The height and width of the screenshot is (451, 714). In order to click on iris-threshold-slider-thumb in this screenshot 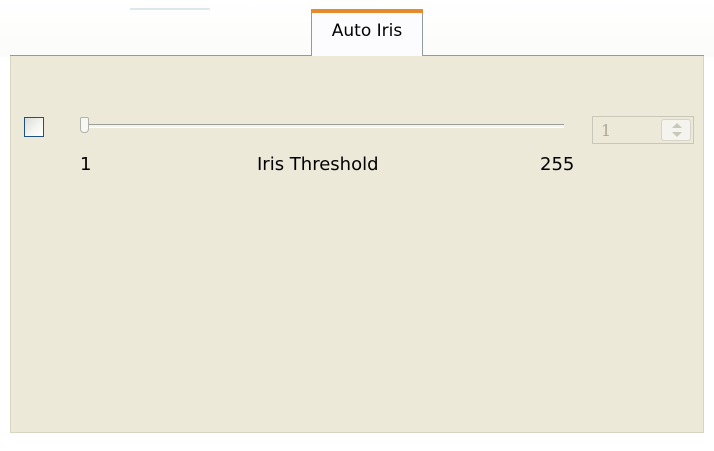, I will do `click(84, 125)`.